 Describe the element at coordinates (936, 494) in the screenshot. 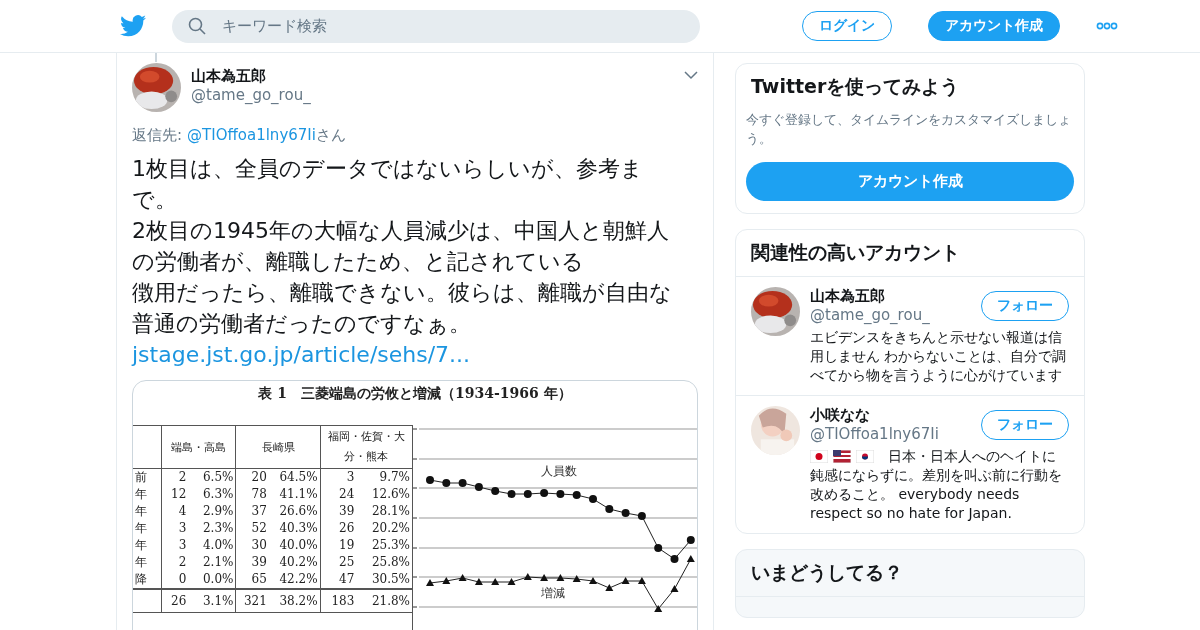

I see `account-bio: 鈍感にならずに。差別を叫ぶ前に行動を改めること。 everybody needs respect so no hate for Japan.` at that location.